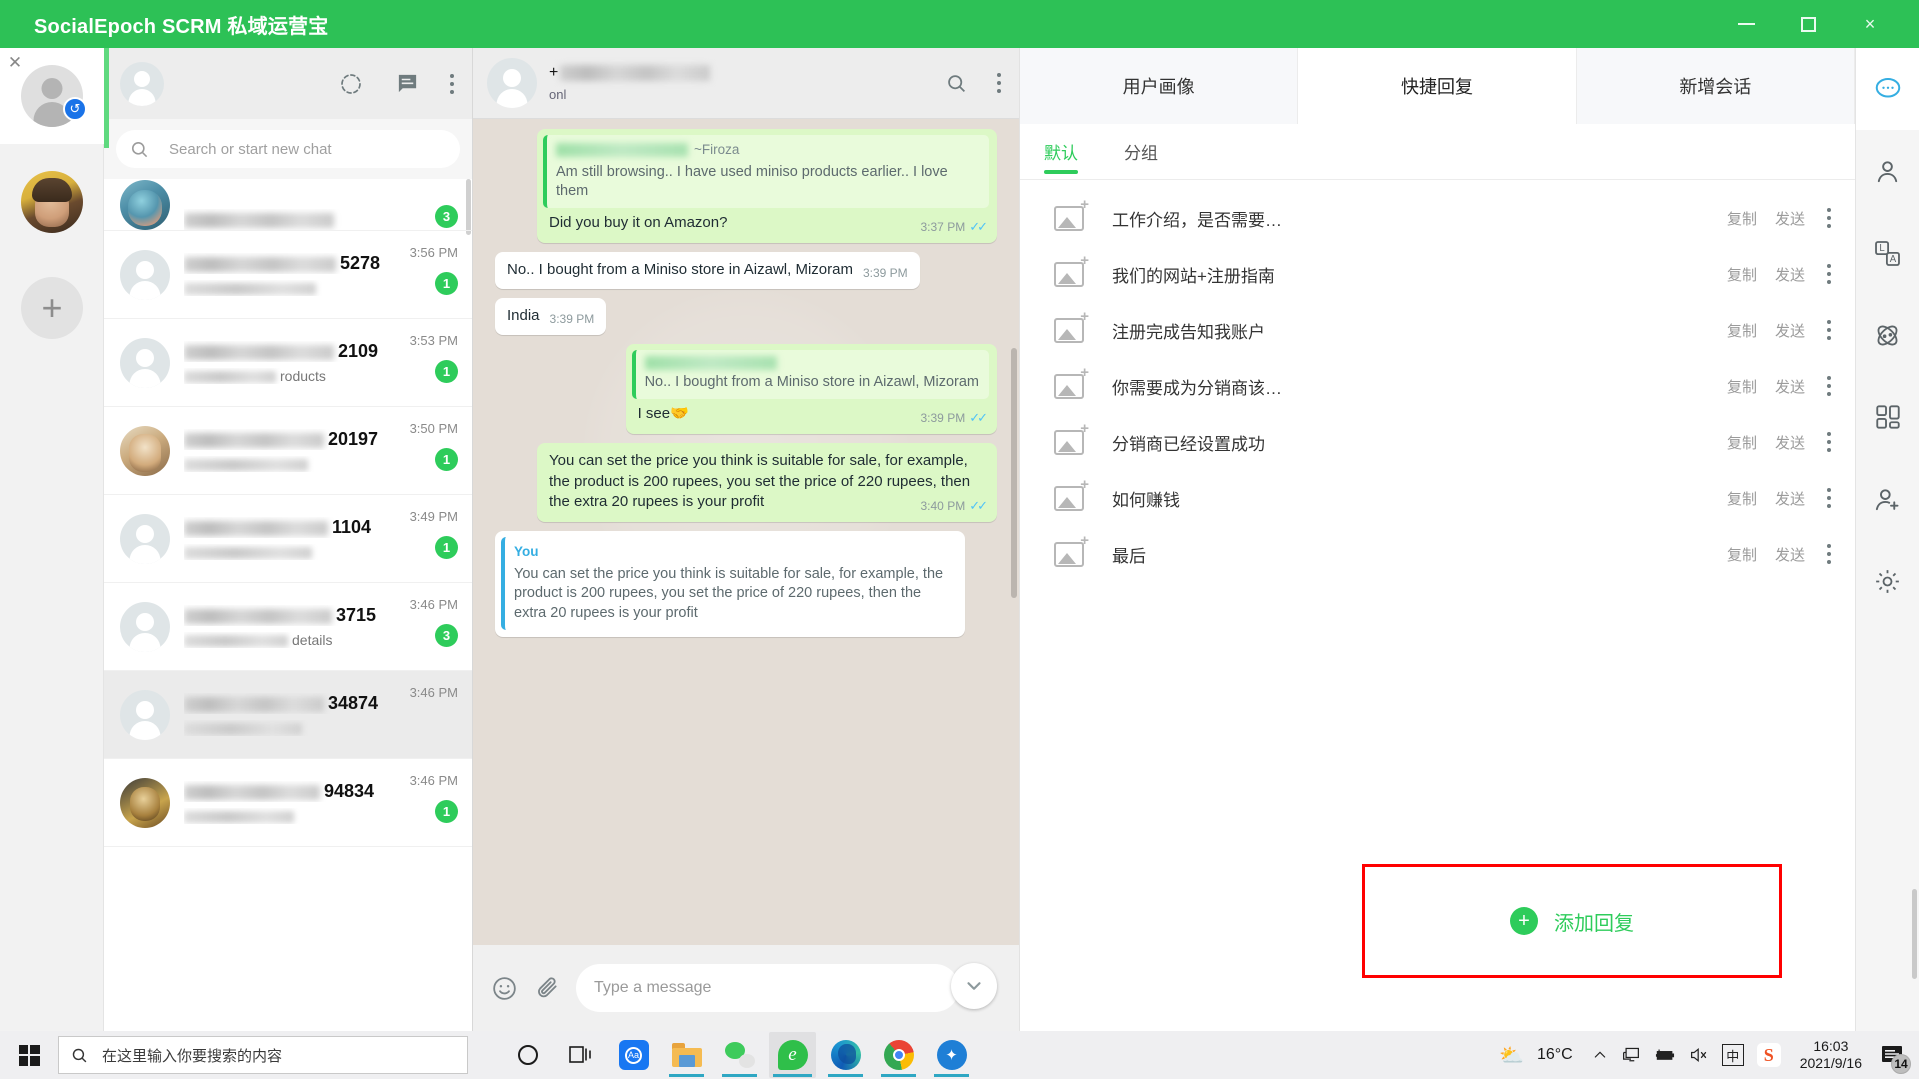 This screenshot has width=1919, height=1079. I want to click on apps-grid-icon, so click(1887, 417).